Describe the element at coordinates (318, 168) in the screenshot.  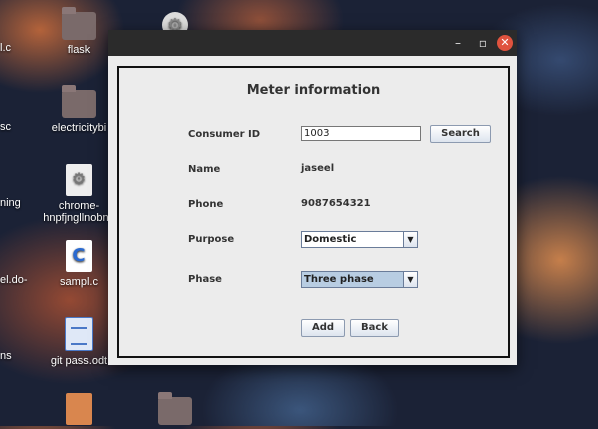
I see `name-value: jaseel` at that location.